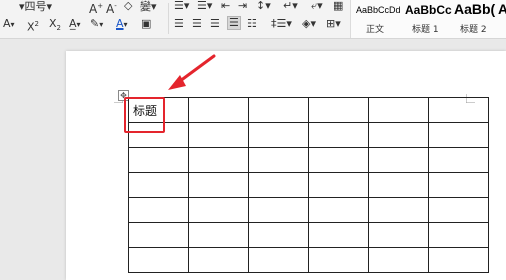  I want to click on annotation-arrow, so click(192, 72).